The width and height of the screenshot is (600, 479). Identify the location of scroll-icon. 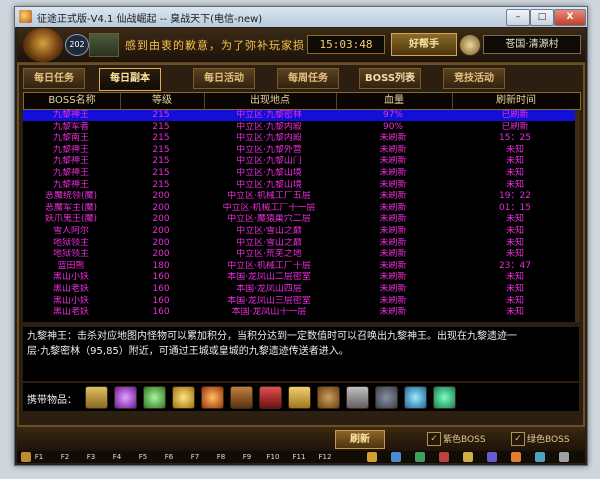
(96, 397).